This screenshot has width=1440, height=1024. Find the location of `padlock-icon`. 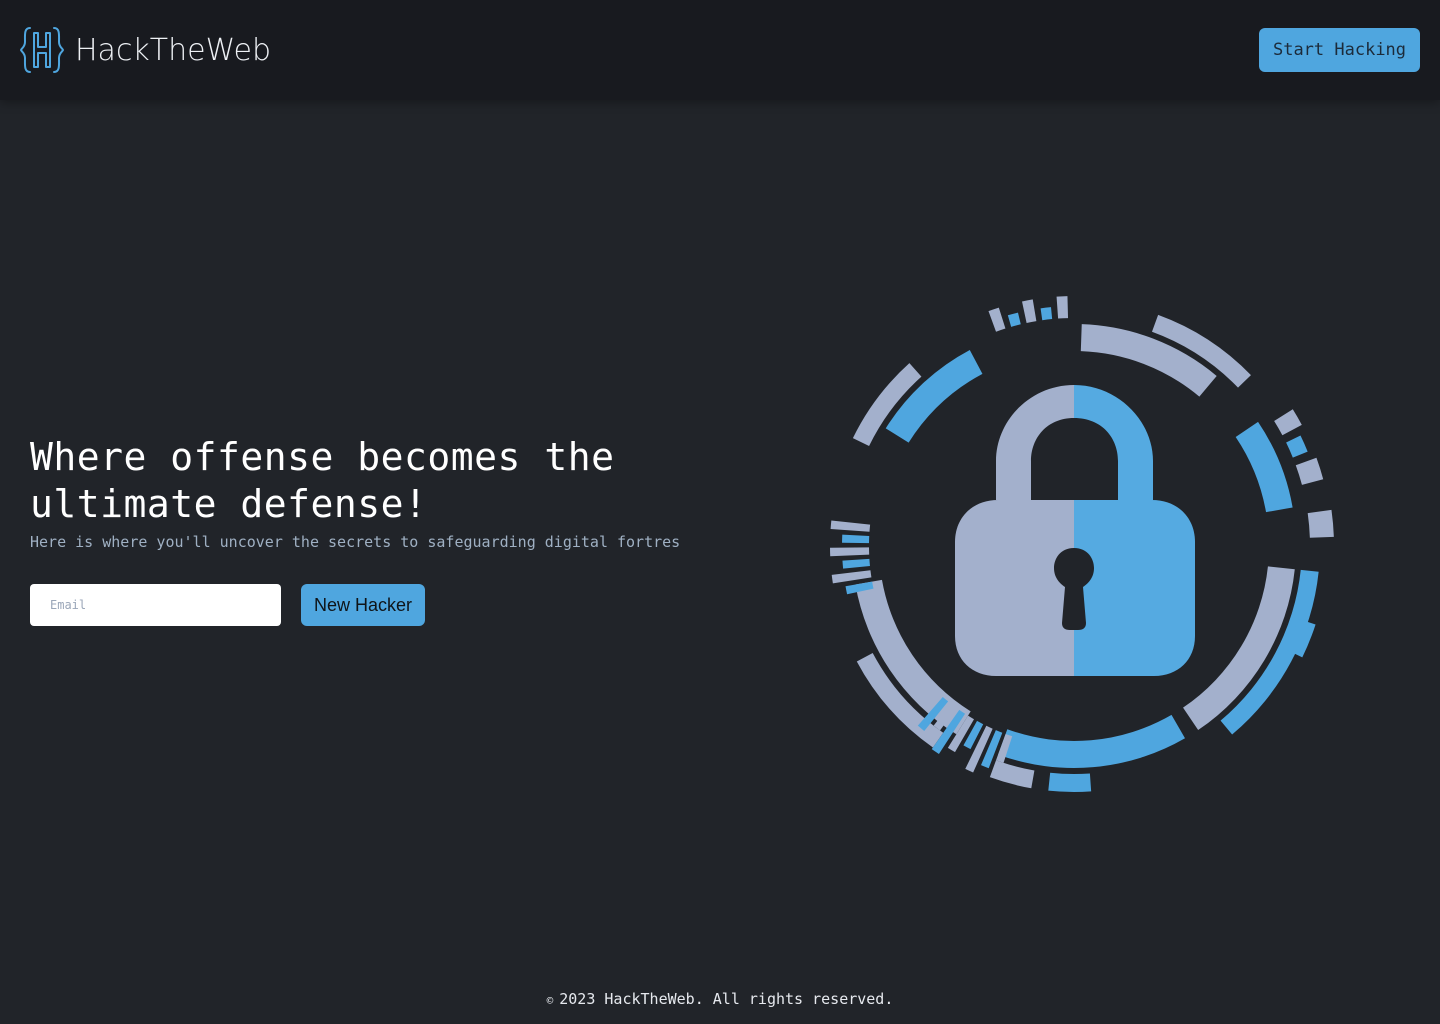

padlock-icon is located at coordinates (1075, 530).